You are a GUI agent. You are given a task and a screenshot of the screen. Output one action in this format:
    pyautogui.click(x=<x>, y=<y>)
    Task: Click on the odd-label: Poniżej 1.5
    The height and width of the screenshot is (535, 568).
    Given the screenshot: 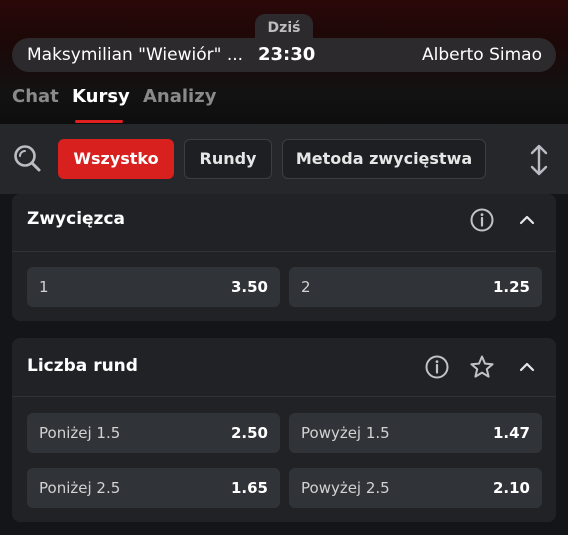 What is the action you would take?
    pyautogui.click(x=80, y=433)
    